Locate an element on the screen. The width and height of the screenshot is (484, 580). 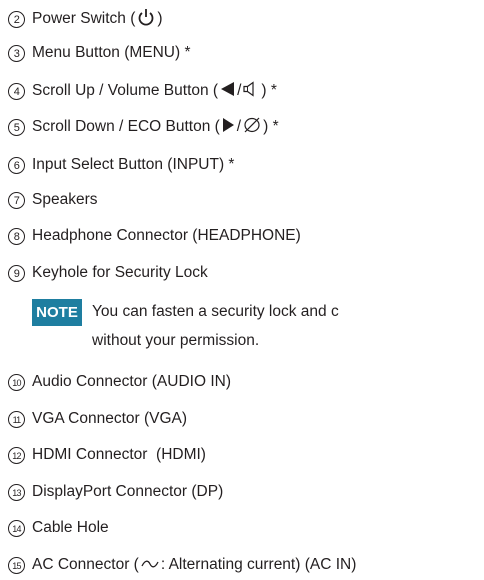
note-badge: NOTE is located at coordinates (57, 312).